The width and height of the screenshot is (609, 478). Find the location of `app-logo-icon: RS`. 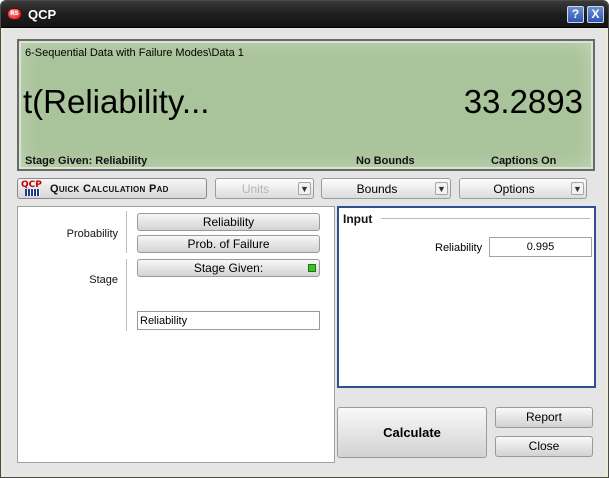

app-logo-icon: RS is located at coordinates (14, 14).